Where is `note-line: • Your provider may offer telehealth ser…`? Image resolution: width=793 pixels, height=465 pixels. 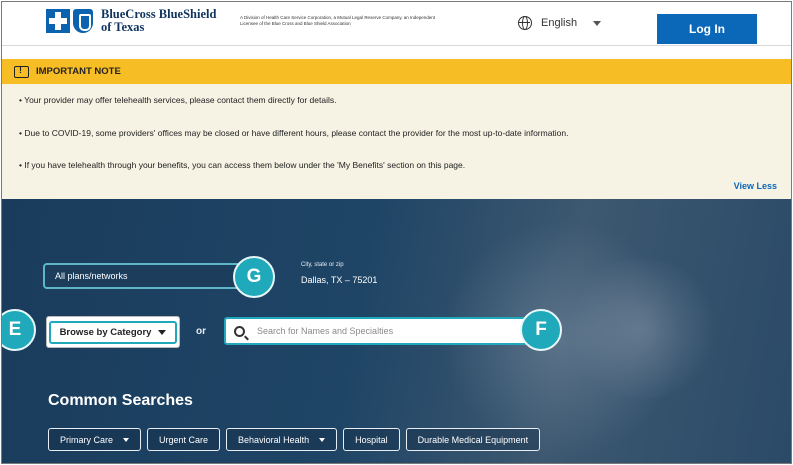
note-line: • Your provider may offer telehealth ser… is located at coordinates (178, 100).